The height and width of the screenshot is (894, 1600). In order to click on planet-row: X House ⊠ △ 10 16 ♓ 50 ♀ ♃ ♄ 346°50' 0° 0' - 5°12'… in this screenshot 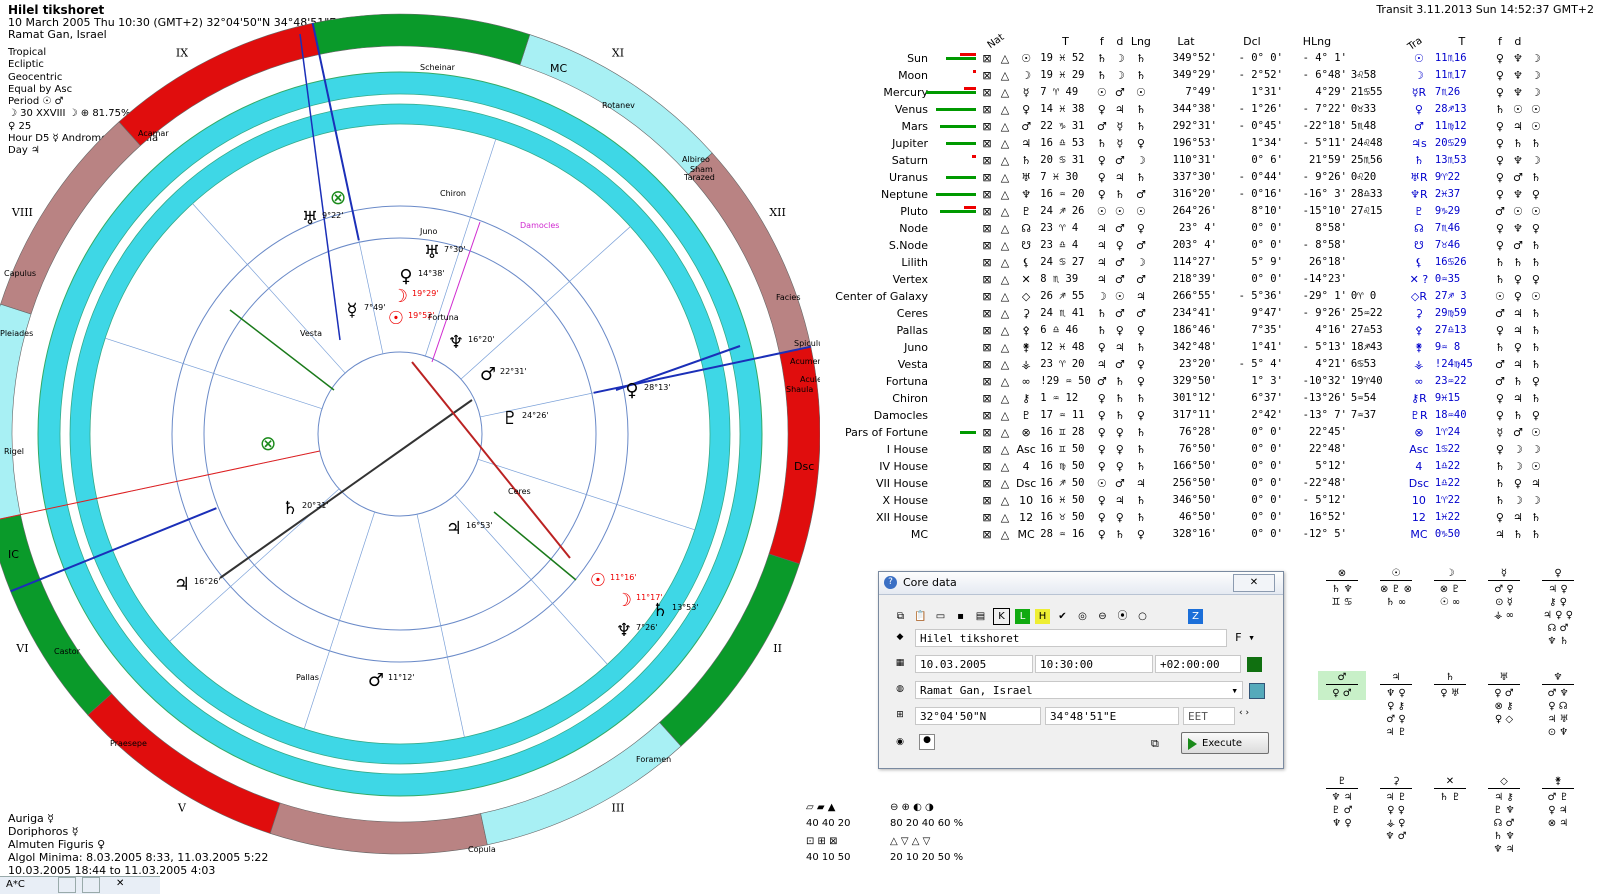, I will do `click(1176, 500)`.